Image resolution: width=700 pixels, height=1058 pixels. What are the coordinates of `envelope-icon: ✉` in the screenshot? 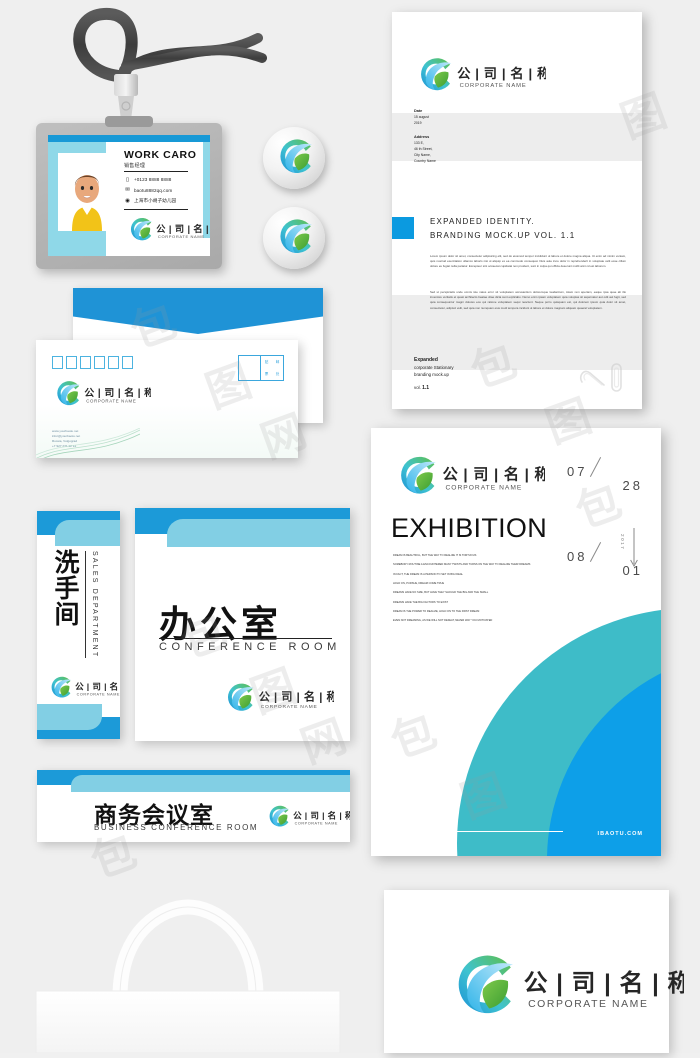 It's located at (127, 190).